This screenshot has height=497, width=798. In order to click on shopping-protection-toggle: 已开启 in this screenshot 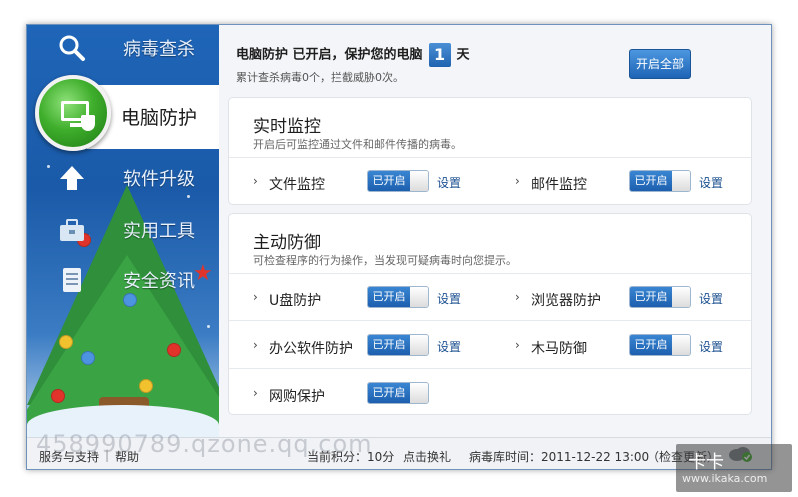, I will do `click(398, 393)`.